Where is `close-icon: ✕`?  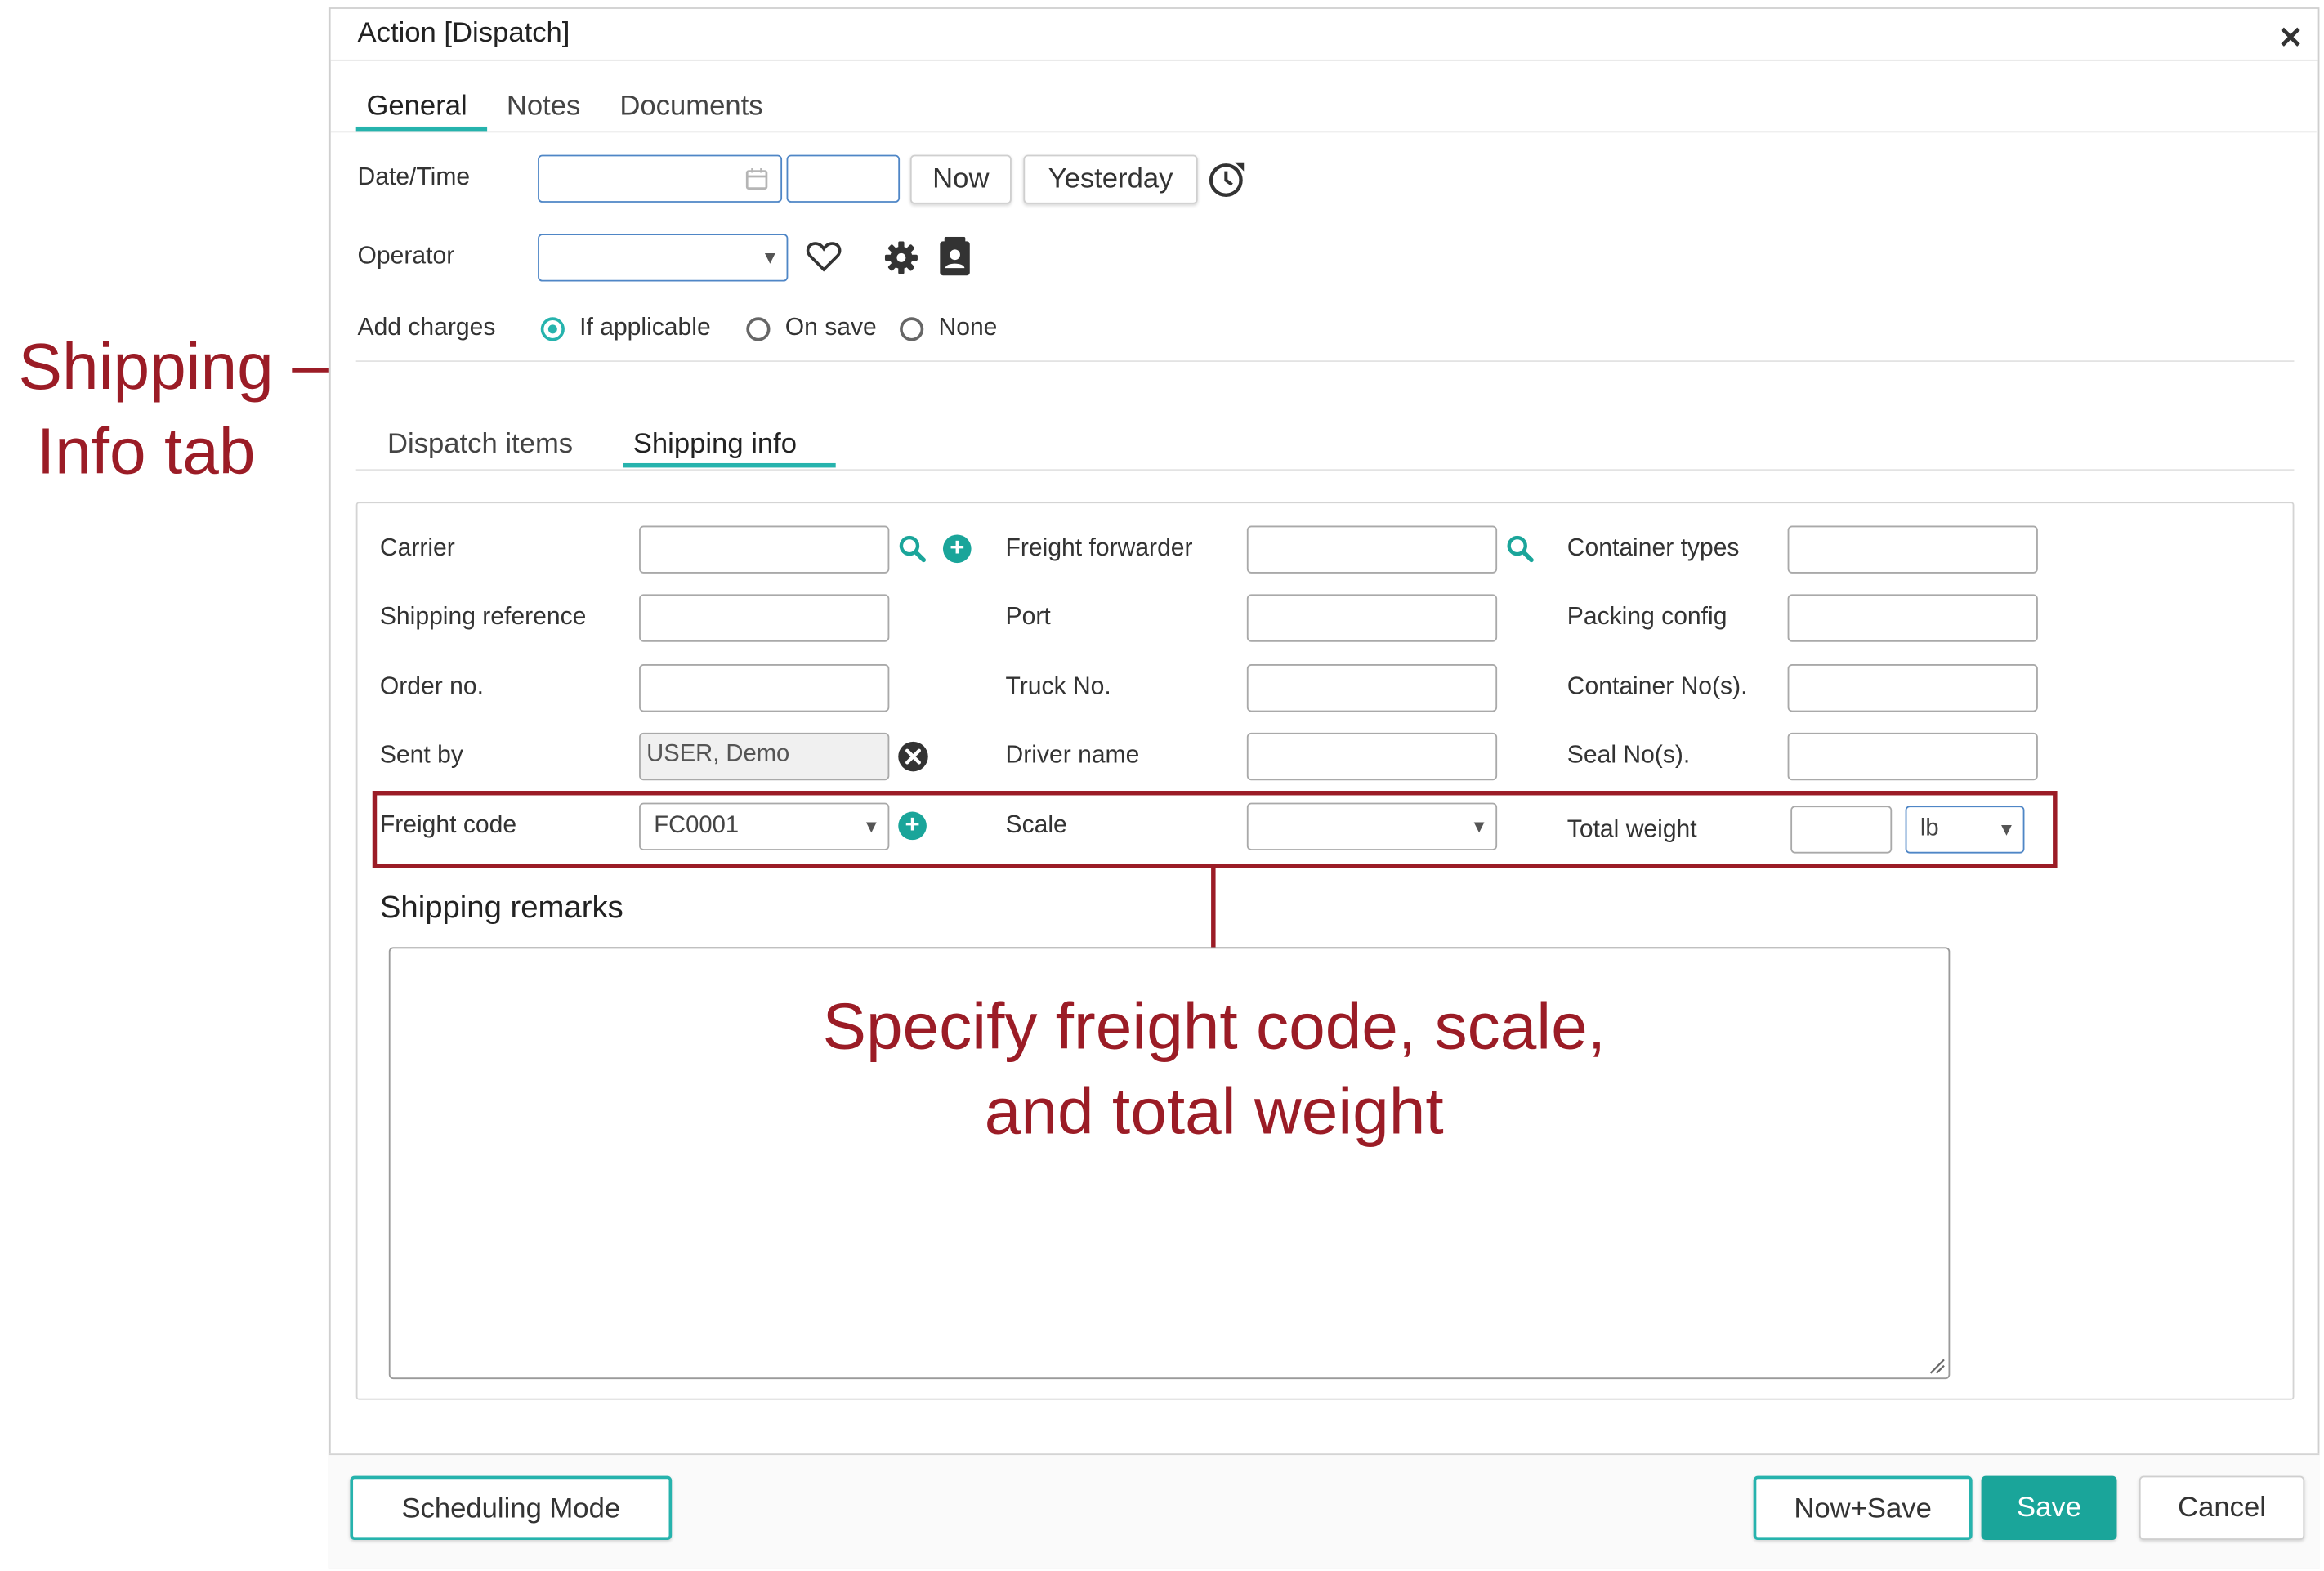 close-icon: ✕ is located at coordinates (2291, 38).